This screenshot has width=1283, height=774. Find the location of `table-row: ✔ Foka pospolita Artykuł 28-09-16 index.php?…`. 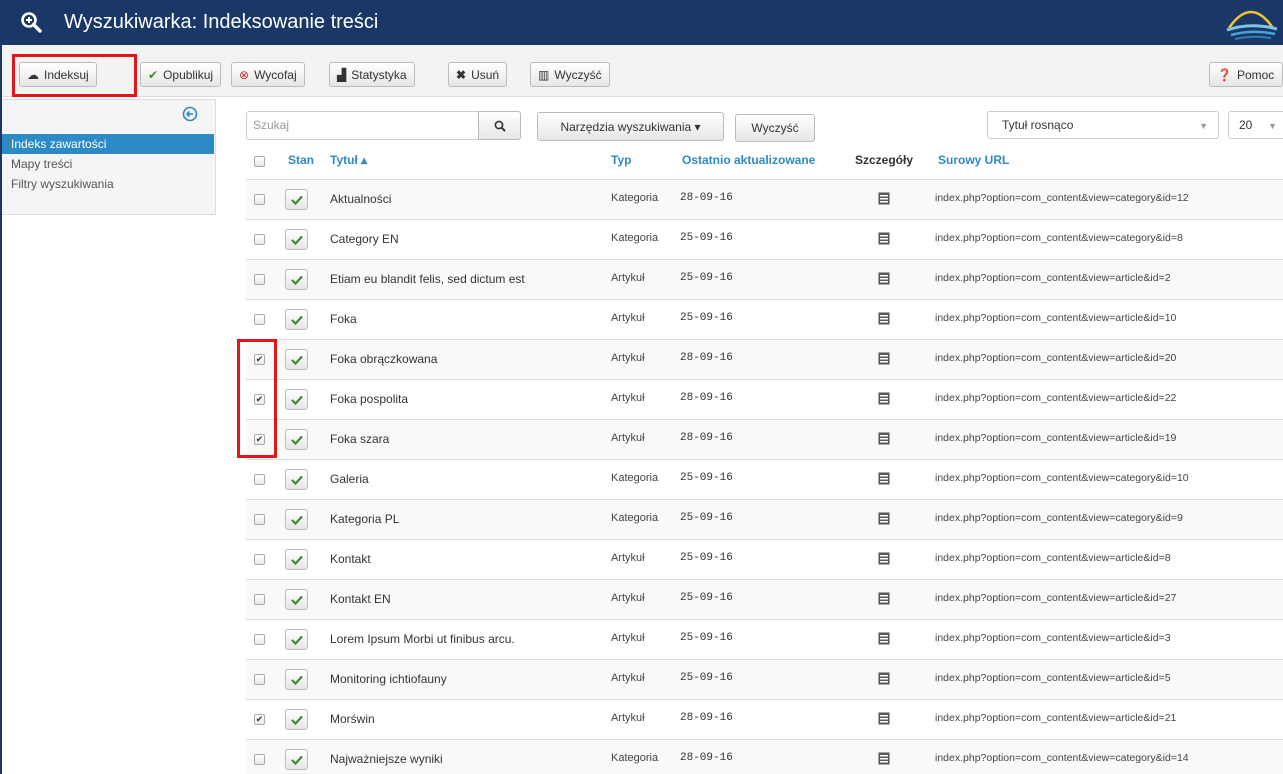

table-row: ✔ Foka pospolita Artykuł 28-09-16 index.php?… is located at coordinates (764, 399).